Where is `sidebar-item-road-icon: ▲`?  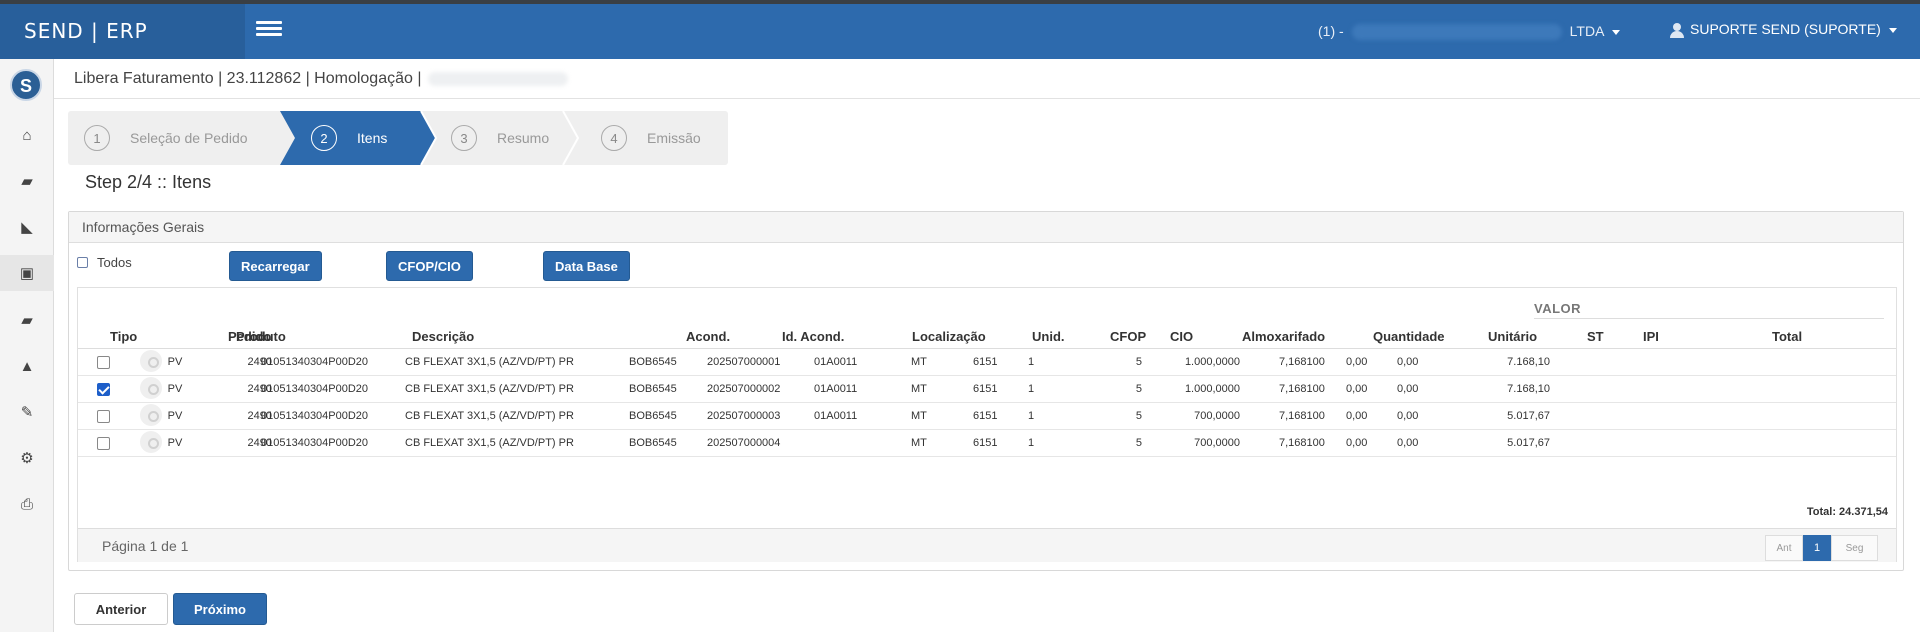
sidebar-item-road-icon: ▲ is located at coordinates (27, 366).